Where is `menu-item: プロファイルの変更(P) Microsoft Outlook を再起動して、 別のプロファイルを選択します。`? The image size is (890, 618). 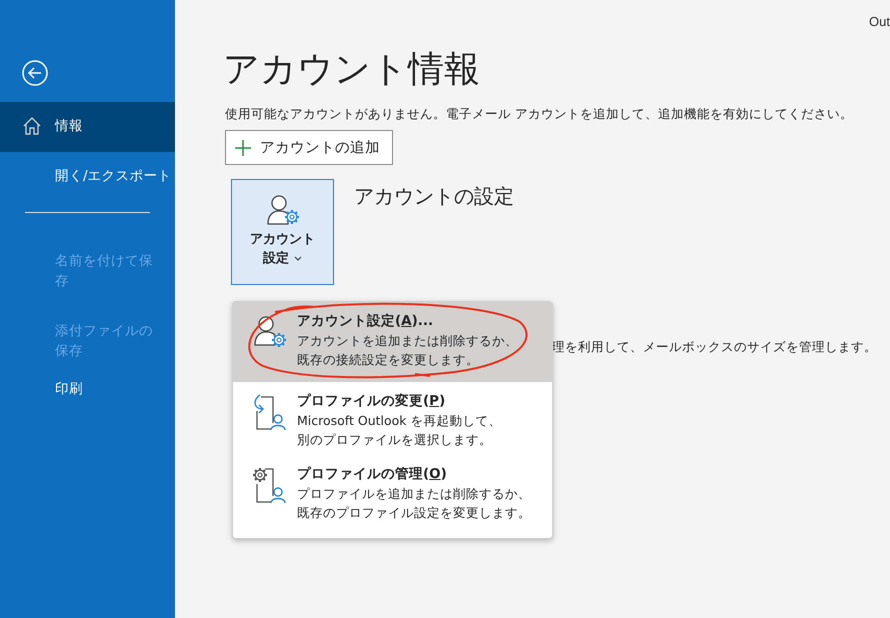
menu-item: プロファイルの変更(P) Microsoft Outlook を再起動して、 別のプロファイルを選択します。 is located at coordinates (392, 418).